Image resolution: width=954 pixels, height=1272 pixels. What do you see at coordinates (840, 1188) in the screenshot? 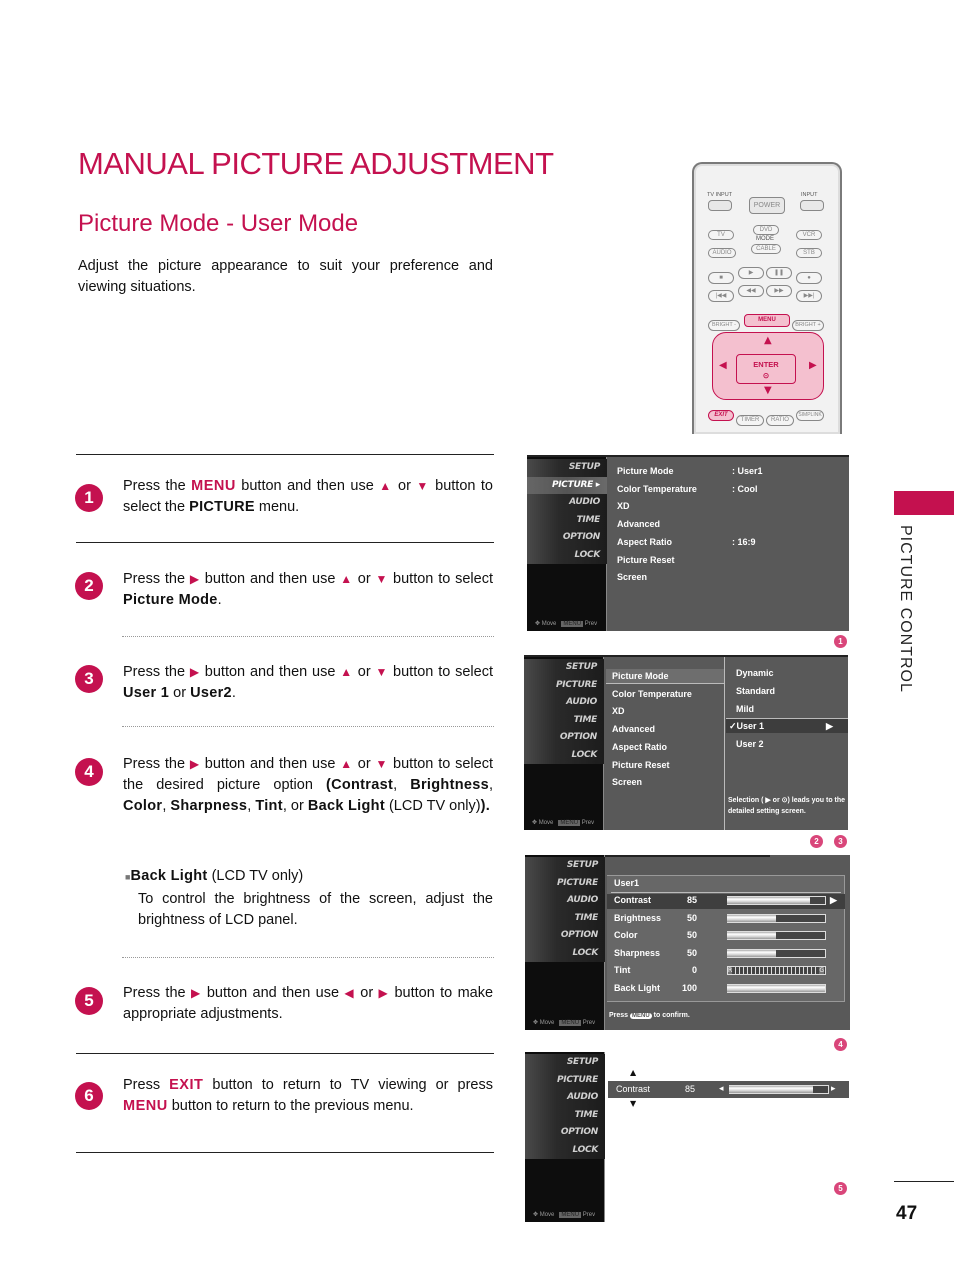
I see `screen-marker-5: 5` at bounding box center [840, 1188].